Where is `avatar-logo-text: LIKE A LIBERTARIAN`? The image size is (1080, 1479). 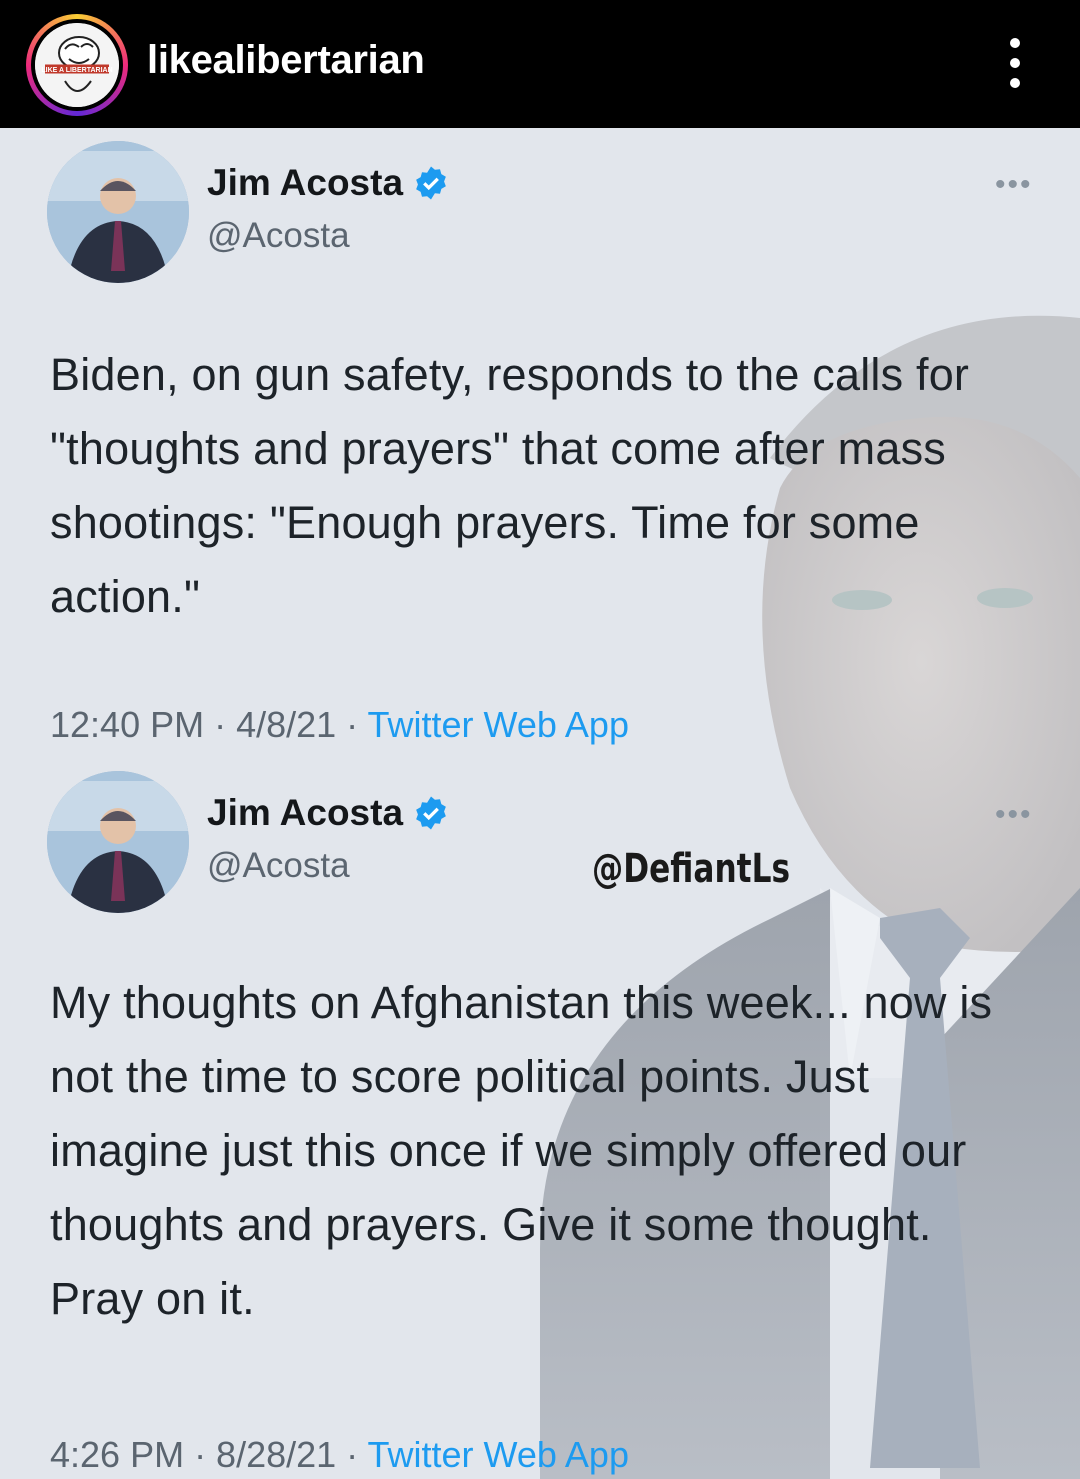 avatar-logo-text: LIKE A LIBERTARIAN is located at coordinates (76, 70).